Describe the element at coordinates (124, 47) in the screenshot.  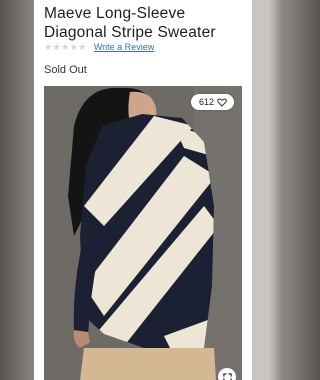
I see `write-review-link: Write a Review` at that location.